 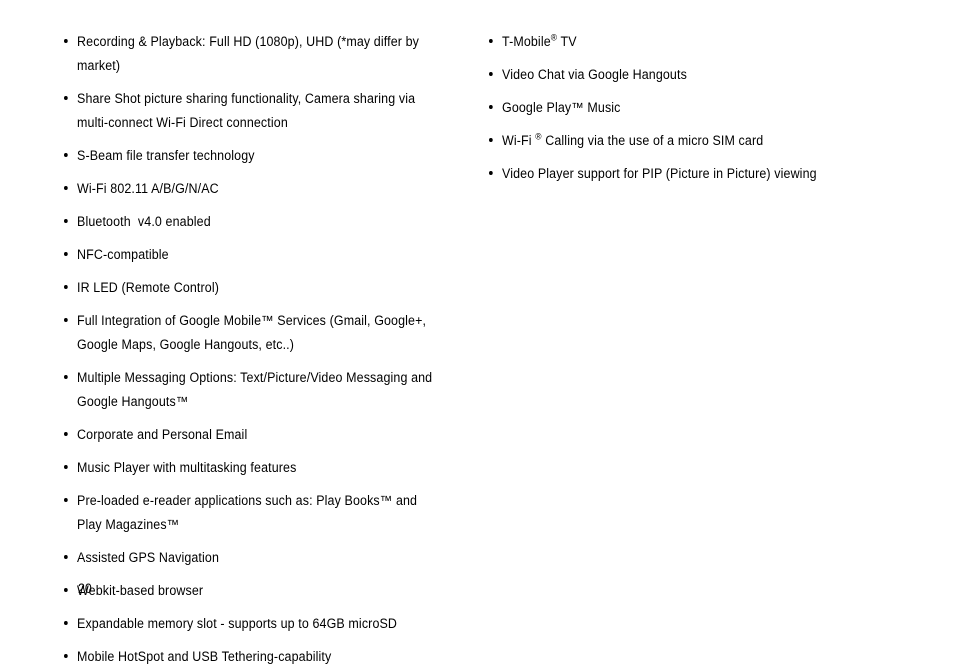 What do you see at coordinates (250, 189) in the screenshot?
I see `list-item: Wi-Fi 802.11 A/B/G/N/AC` at bounding box center [250, 189].